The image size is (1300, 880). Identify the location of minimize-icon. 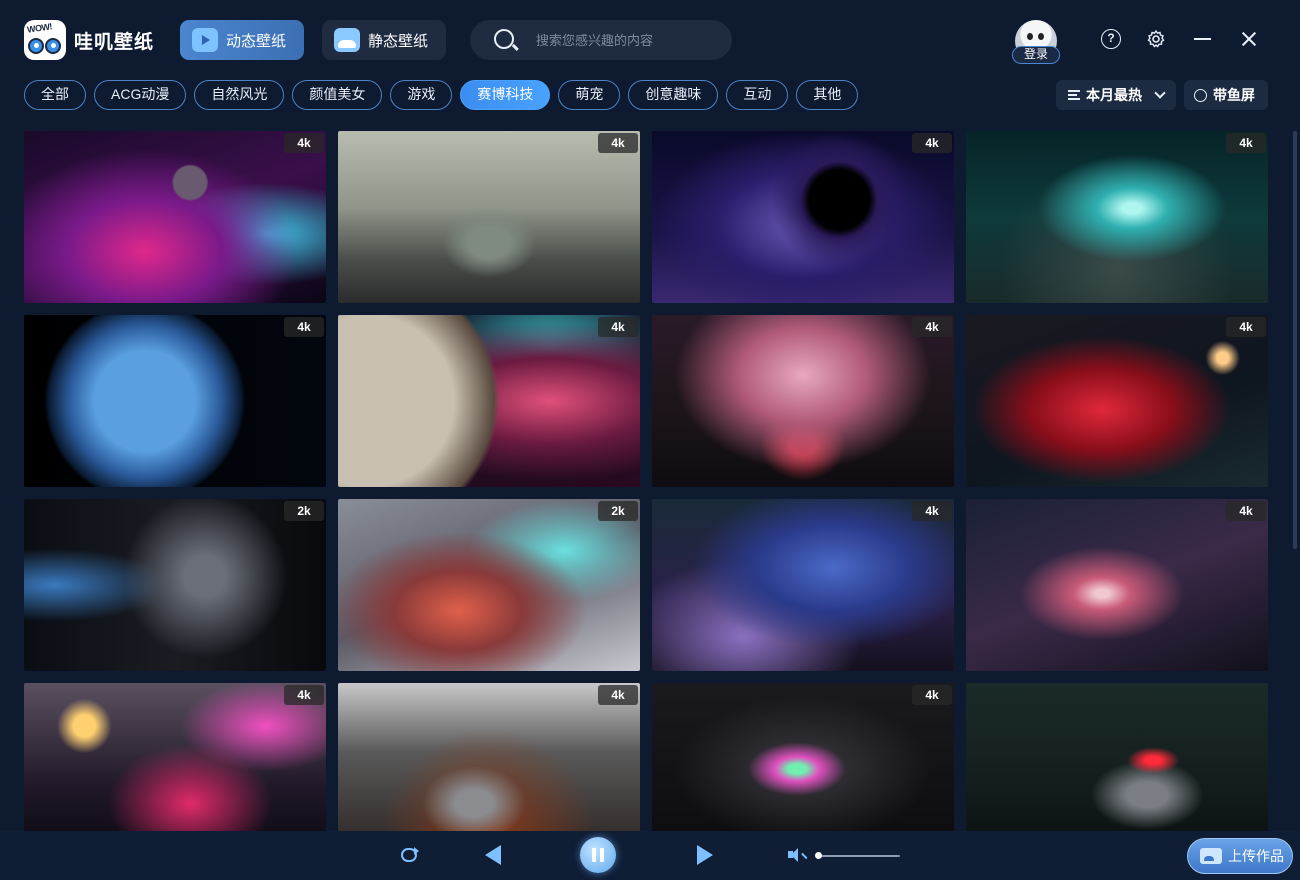
(1203, 39).